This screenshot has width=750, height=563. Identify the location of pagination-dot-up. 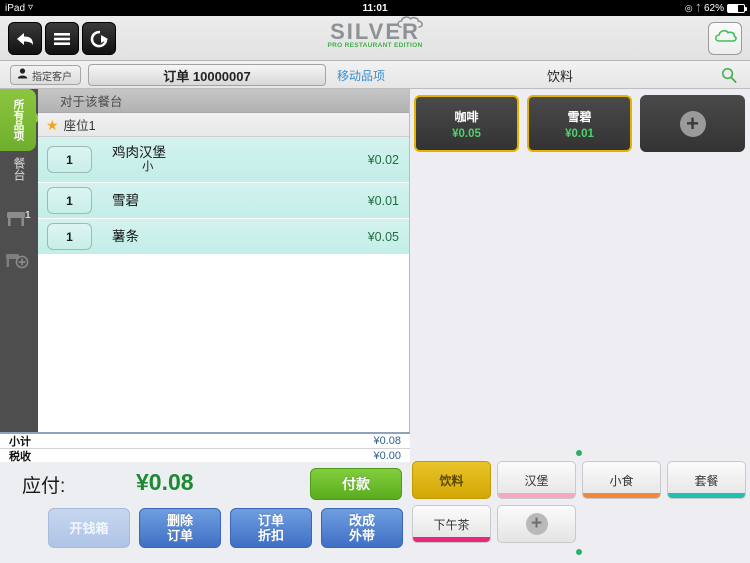
(579, 453).